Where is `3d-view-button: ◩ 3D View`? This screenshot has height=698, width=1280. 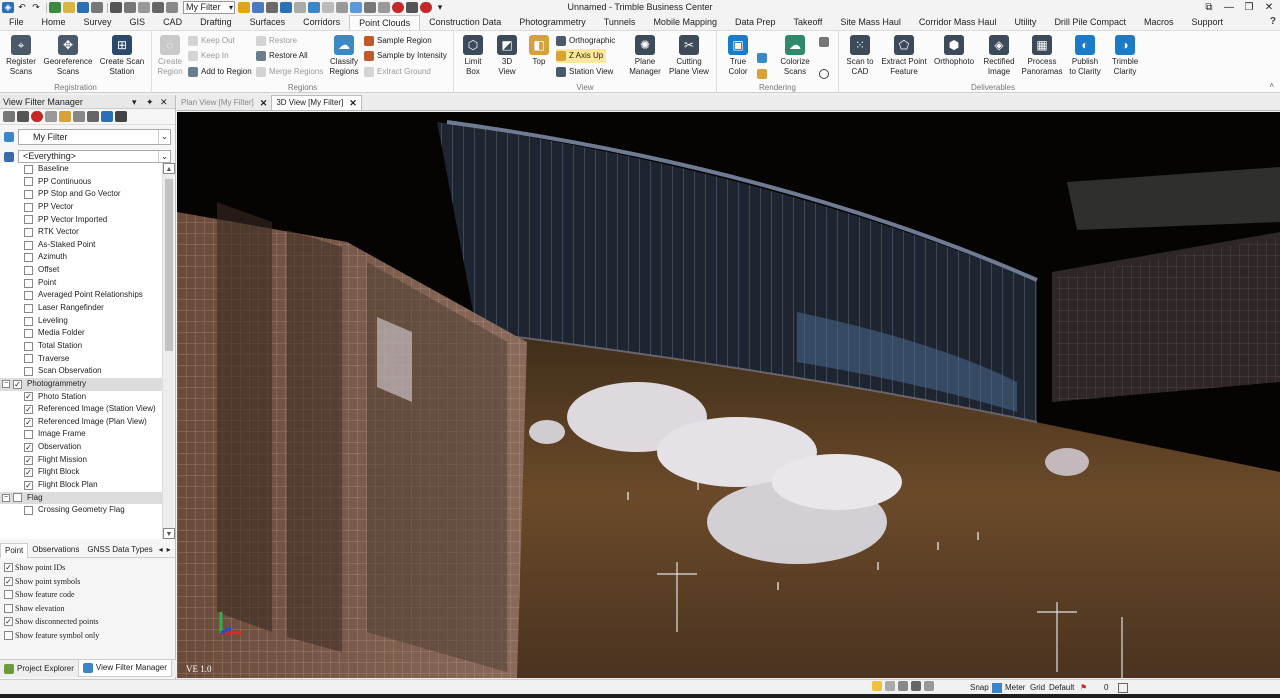 3d-view-button: ◩ 3D View is located at coordinates (507, 56).